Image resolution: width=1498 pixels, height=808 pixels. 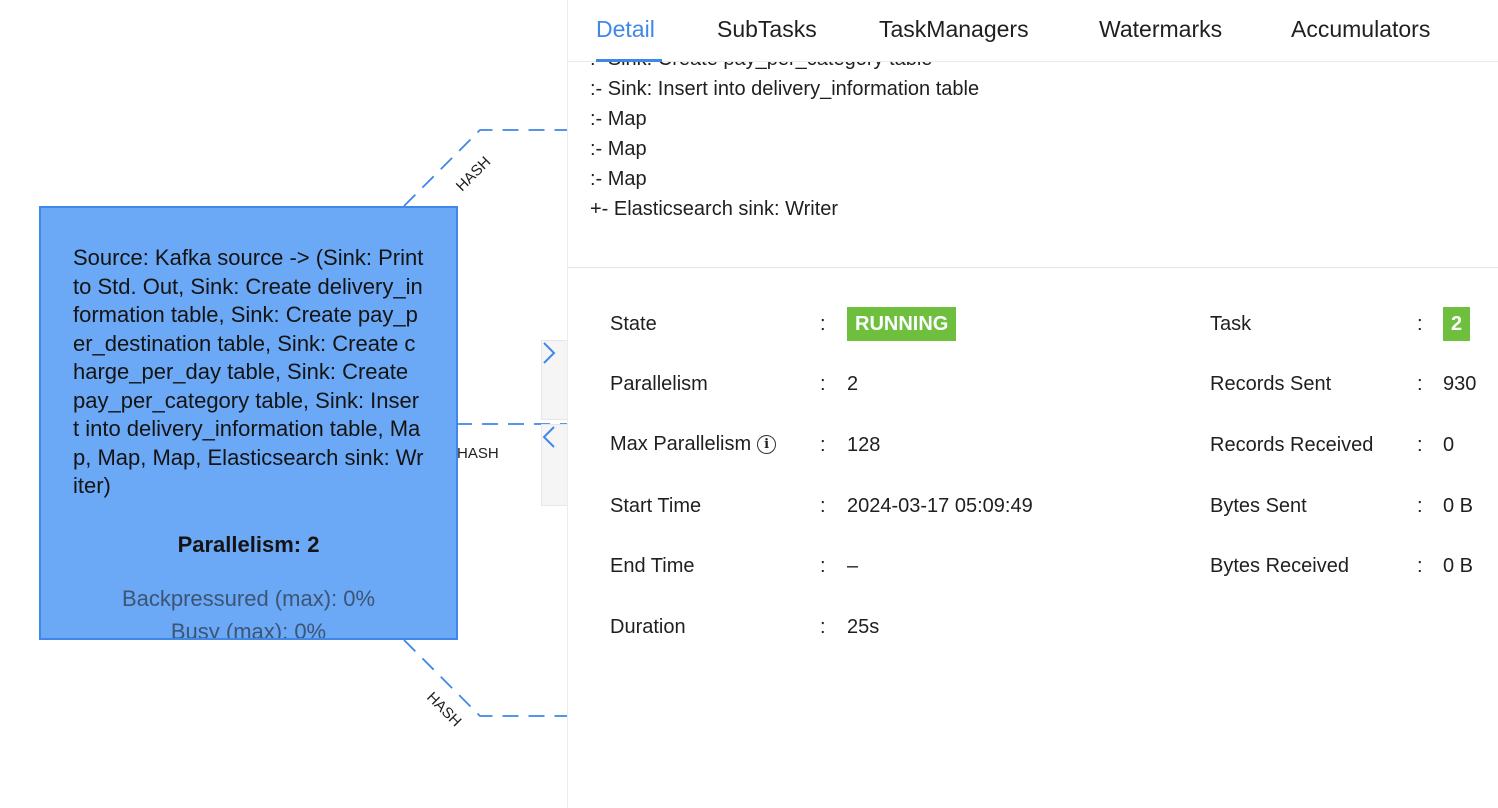 I want to click on label-bytes-sent: Bytes Sent, so click(x=1258, y=506).